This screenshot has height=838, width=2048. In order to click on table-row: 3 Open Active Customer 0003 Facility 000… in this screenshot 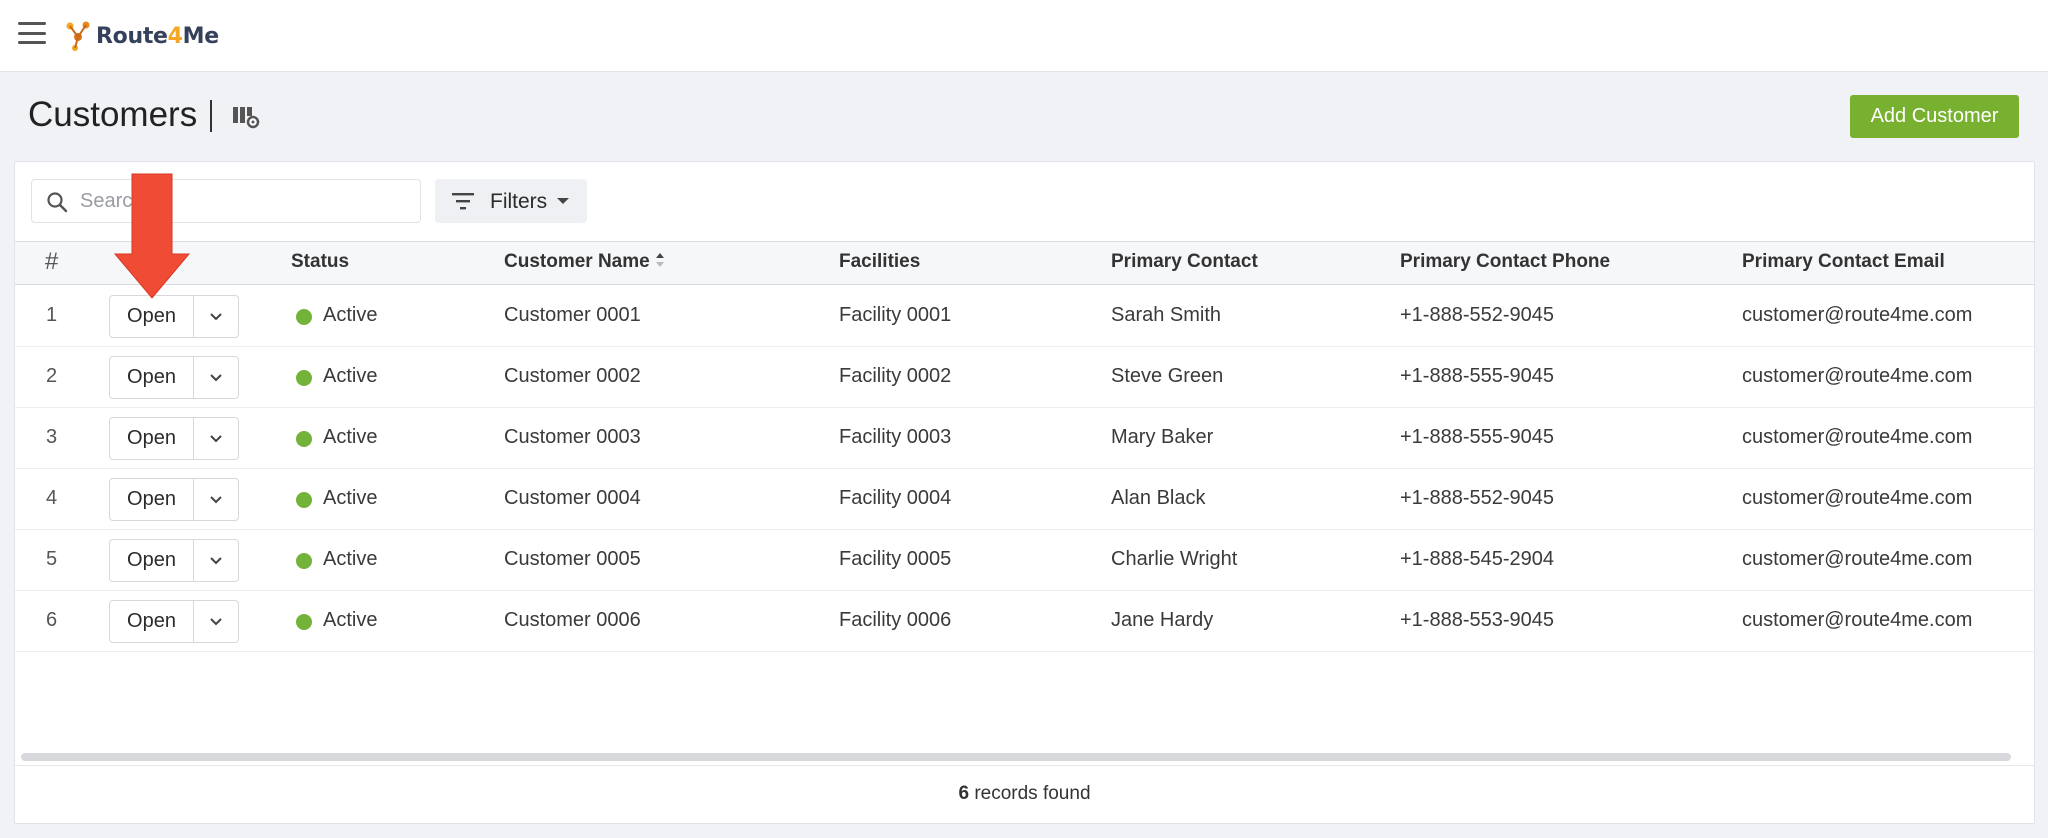, I will do `click(1024, 438)`.